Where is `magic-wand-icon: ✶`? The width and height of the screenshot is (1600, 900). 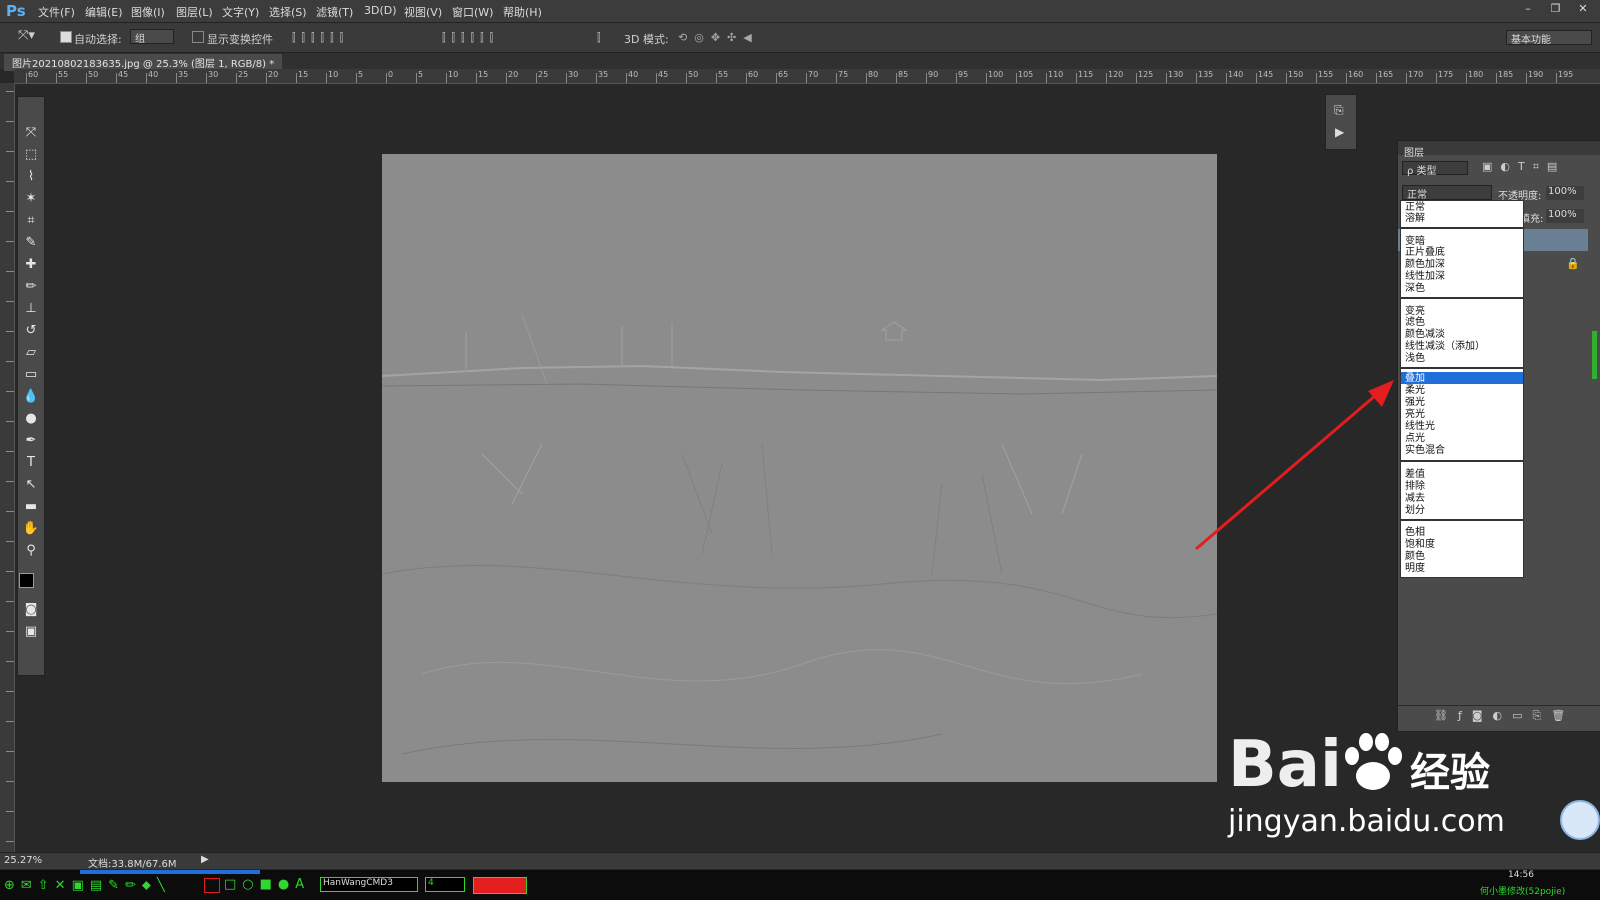 magic-wand-icon: ✶ is located at coordinates (31, 199).